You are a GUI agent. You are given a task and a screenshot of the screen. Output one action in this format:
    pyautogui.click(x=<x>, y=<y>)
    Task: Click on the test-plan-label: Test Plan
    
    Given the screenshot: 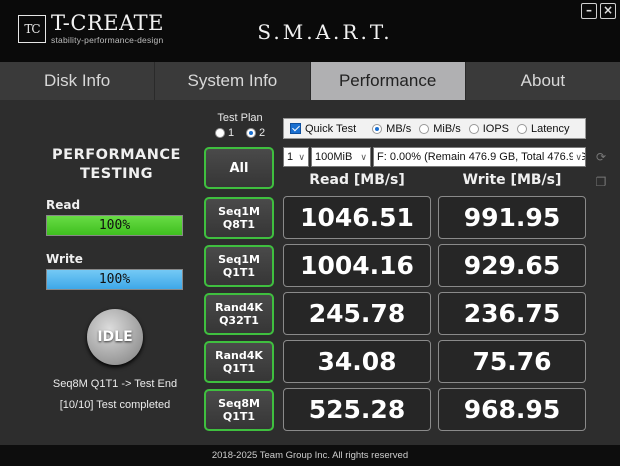 What is the action you would take?
    pyautogui.click(x=240, y=118)
    